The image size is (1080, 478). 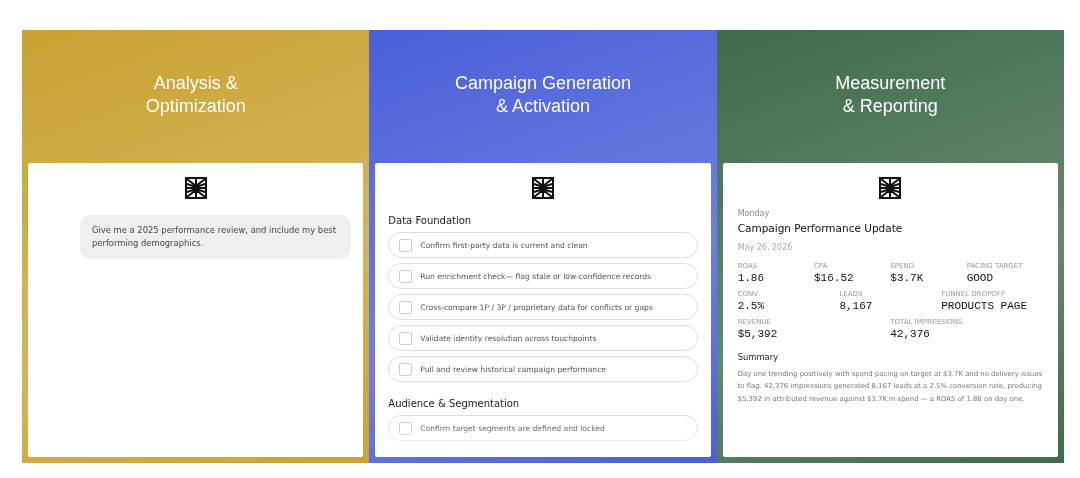 What do you see at coordinates (765, 247) in the screenshot?
I see `report-date: May 26, 2026` at bounding box center [765, 247].